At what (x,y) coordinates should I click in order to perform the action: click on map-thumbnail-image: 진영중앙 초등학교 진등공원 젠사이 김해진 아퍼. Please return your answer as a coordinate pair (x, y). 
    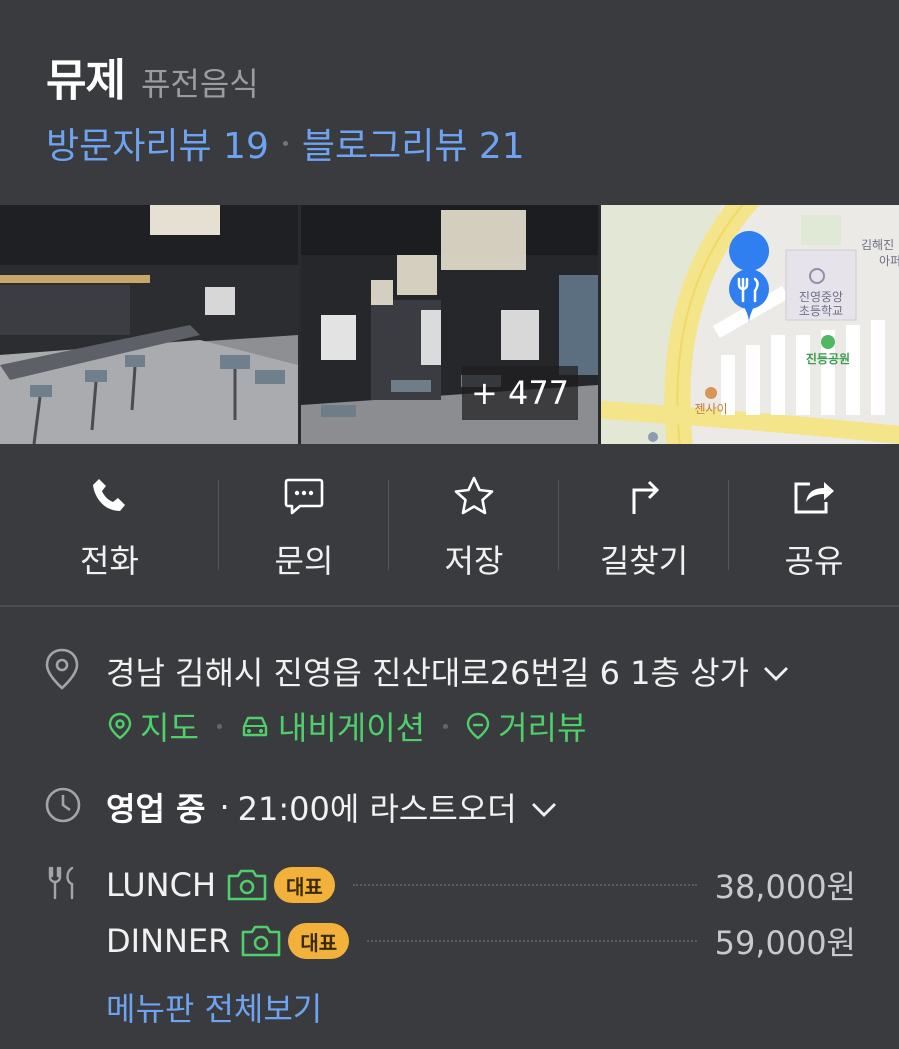
    Looking at the image, I should click on (750, 324).